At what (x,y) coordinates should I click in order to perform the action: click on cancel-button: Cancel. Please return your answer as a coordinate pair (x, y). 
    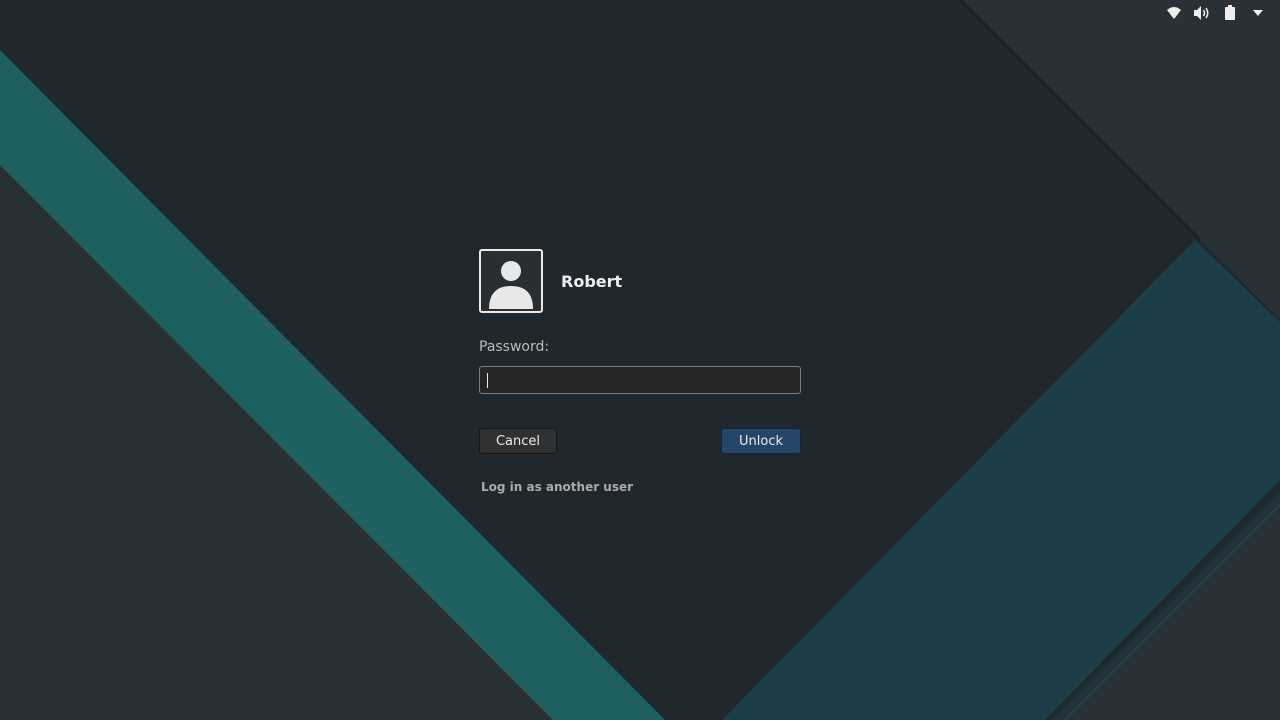
    Looking at the image, I should click on (518, 441).